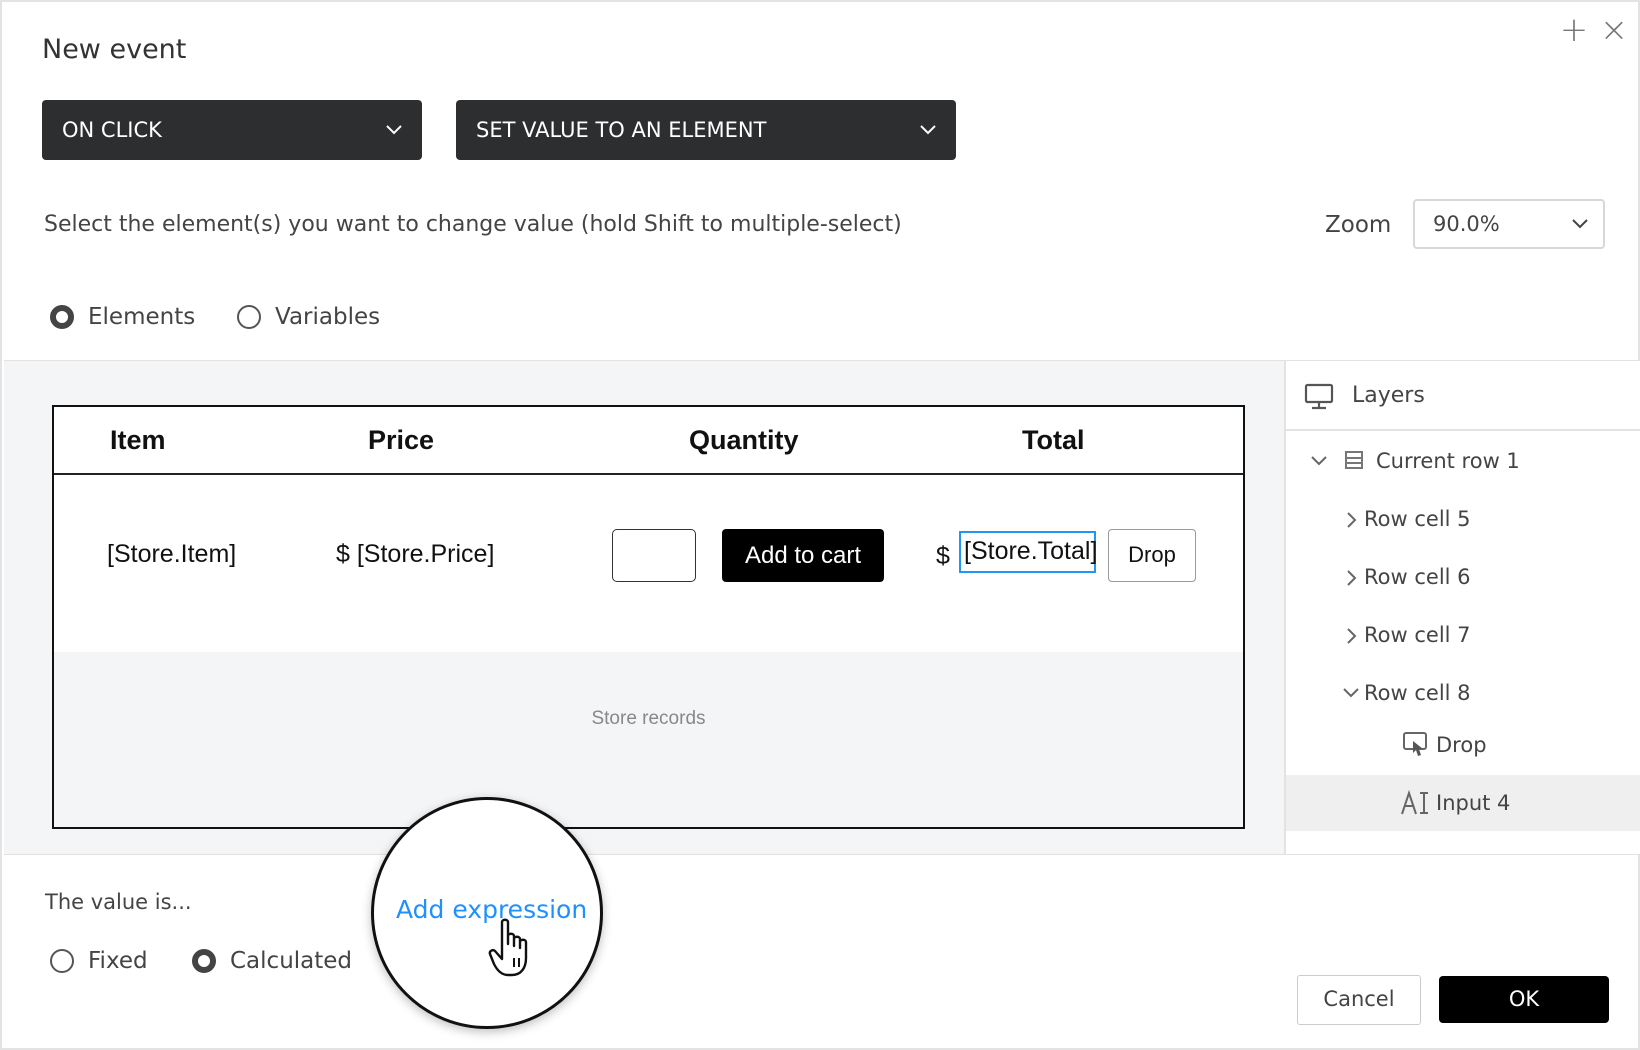 Image resolution: width=1640 pixels, height=1050 pixels. What do you see at coordinates (621, 130) in the screenshot?
I see `action-value: SET VALUE TO AN ELEMENT` at bounding box center [621, 130].